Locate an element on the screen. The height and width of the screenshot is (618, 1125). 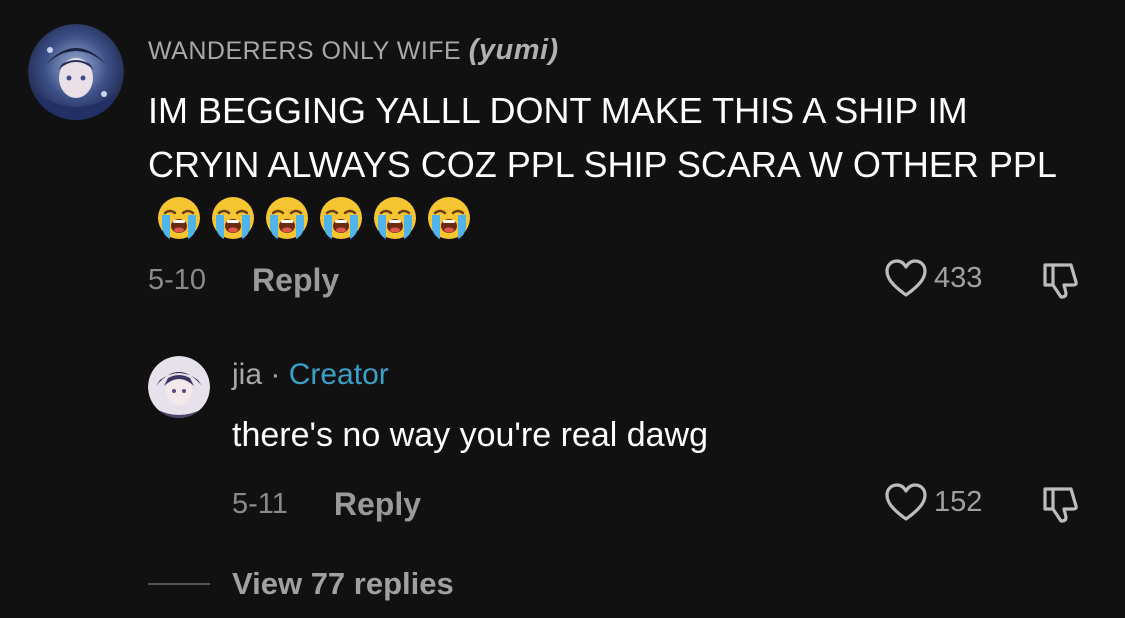
username-text: jia is located at coordinates (247, 374).